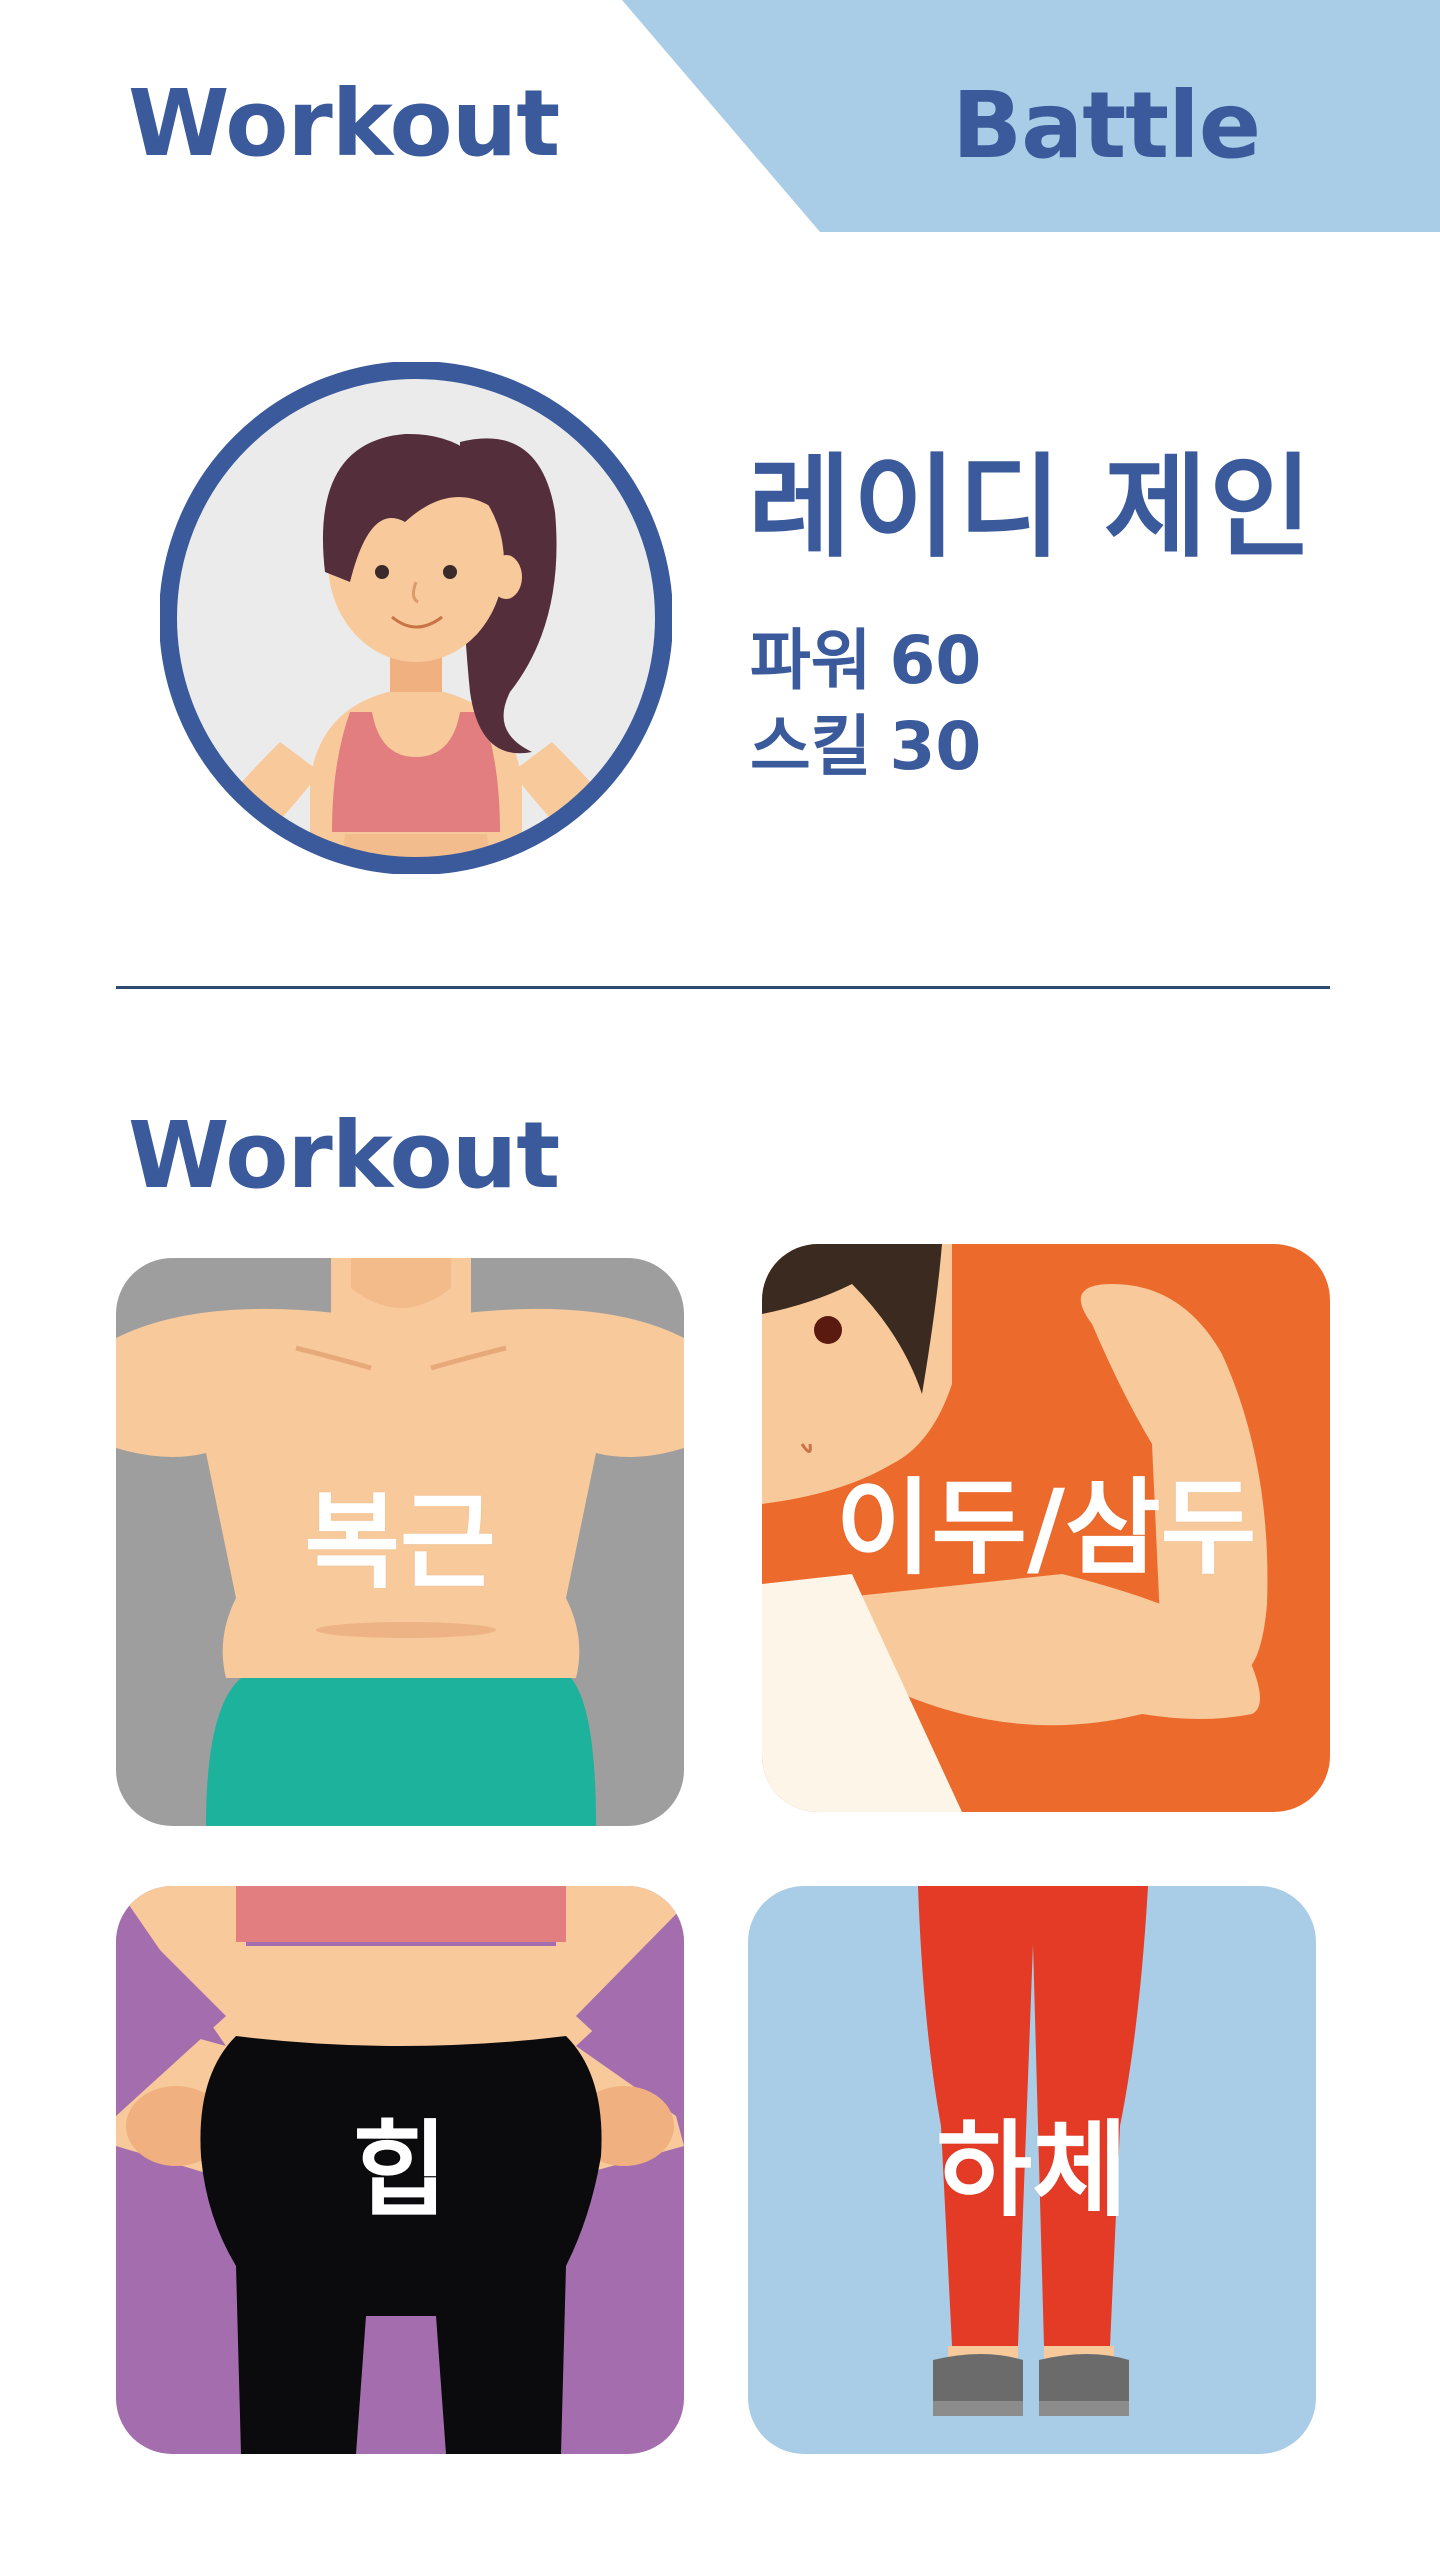  What do you see at coordinates (723, 987) in the screenshot?
I see `section-divider` at bounding box center [723, 987].